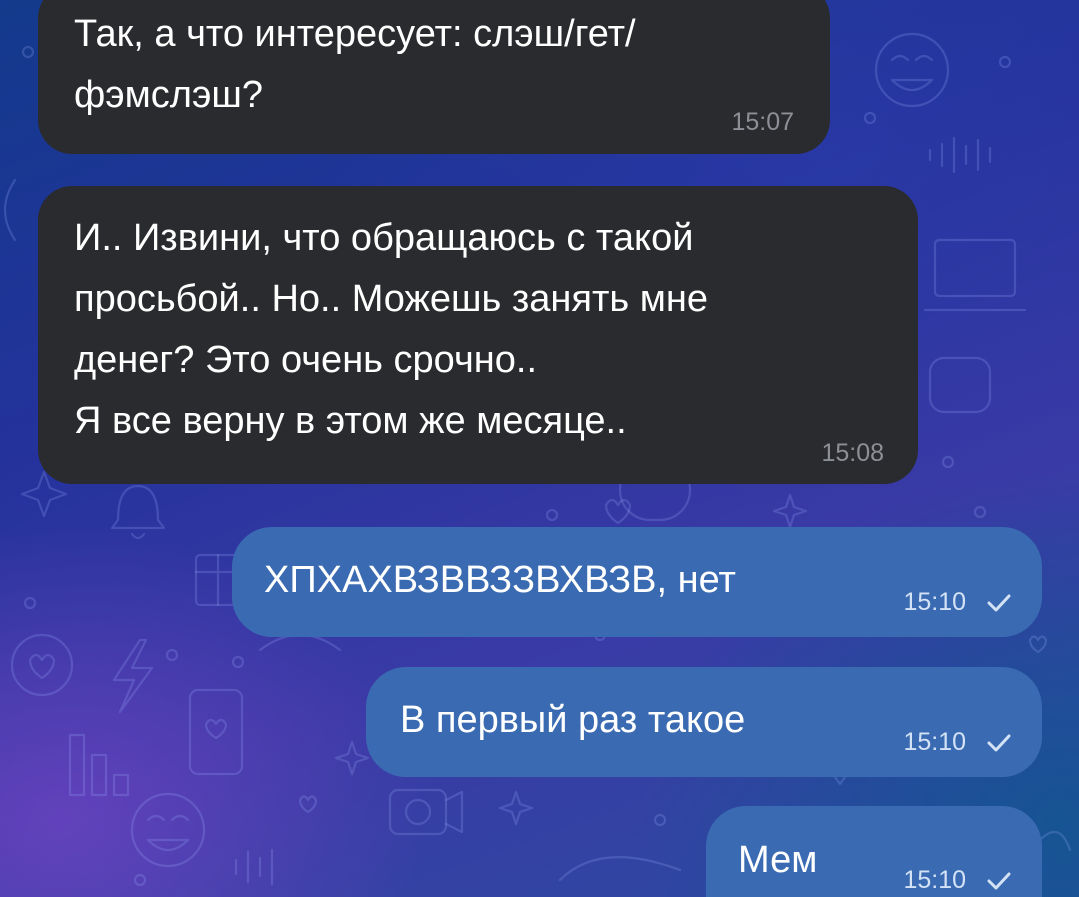 Image resolution: width=1079 pixels, height=897 pixels. Describe the element at coordinates (168, 95) in the screenshot. I see `message-text-line: фэмслэш?` at that location.